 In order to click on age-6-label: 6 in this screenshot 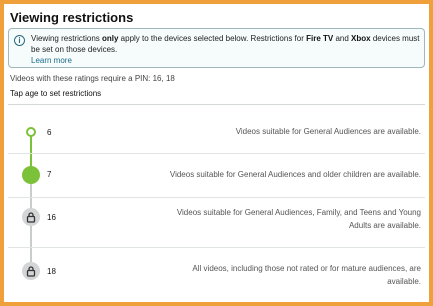, I will do `click(49, 132)`.